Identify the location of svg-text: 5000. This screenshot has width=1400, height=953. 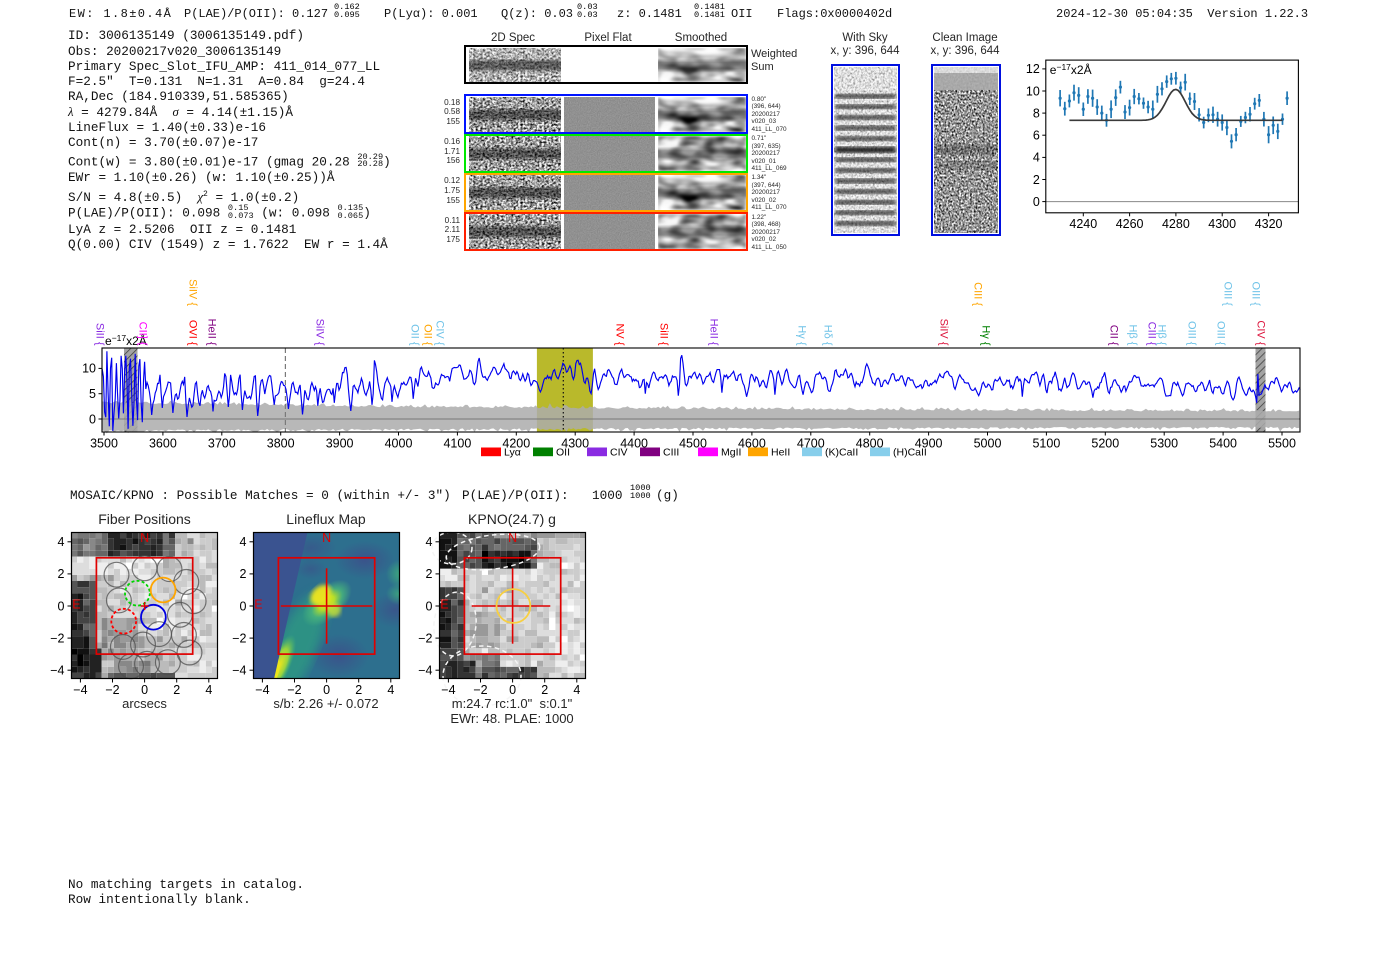
(988, 444).